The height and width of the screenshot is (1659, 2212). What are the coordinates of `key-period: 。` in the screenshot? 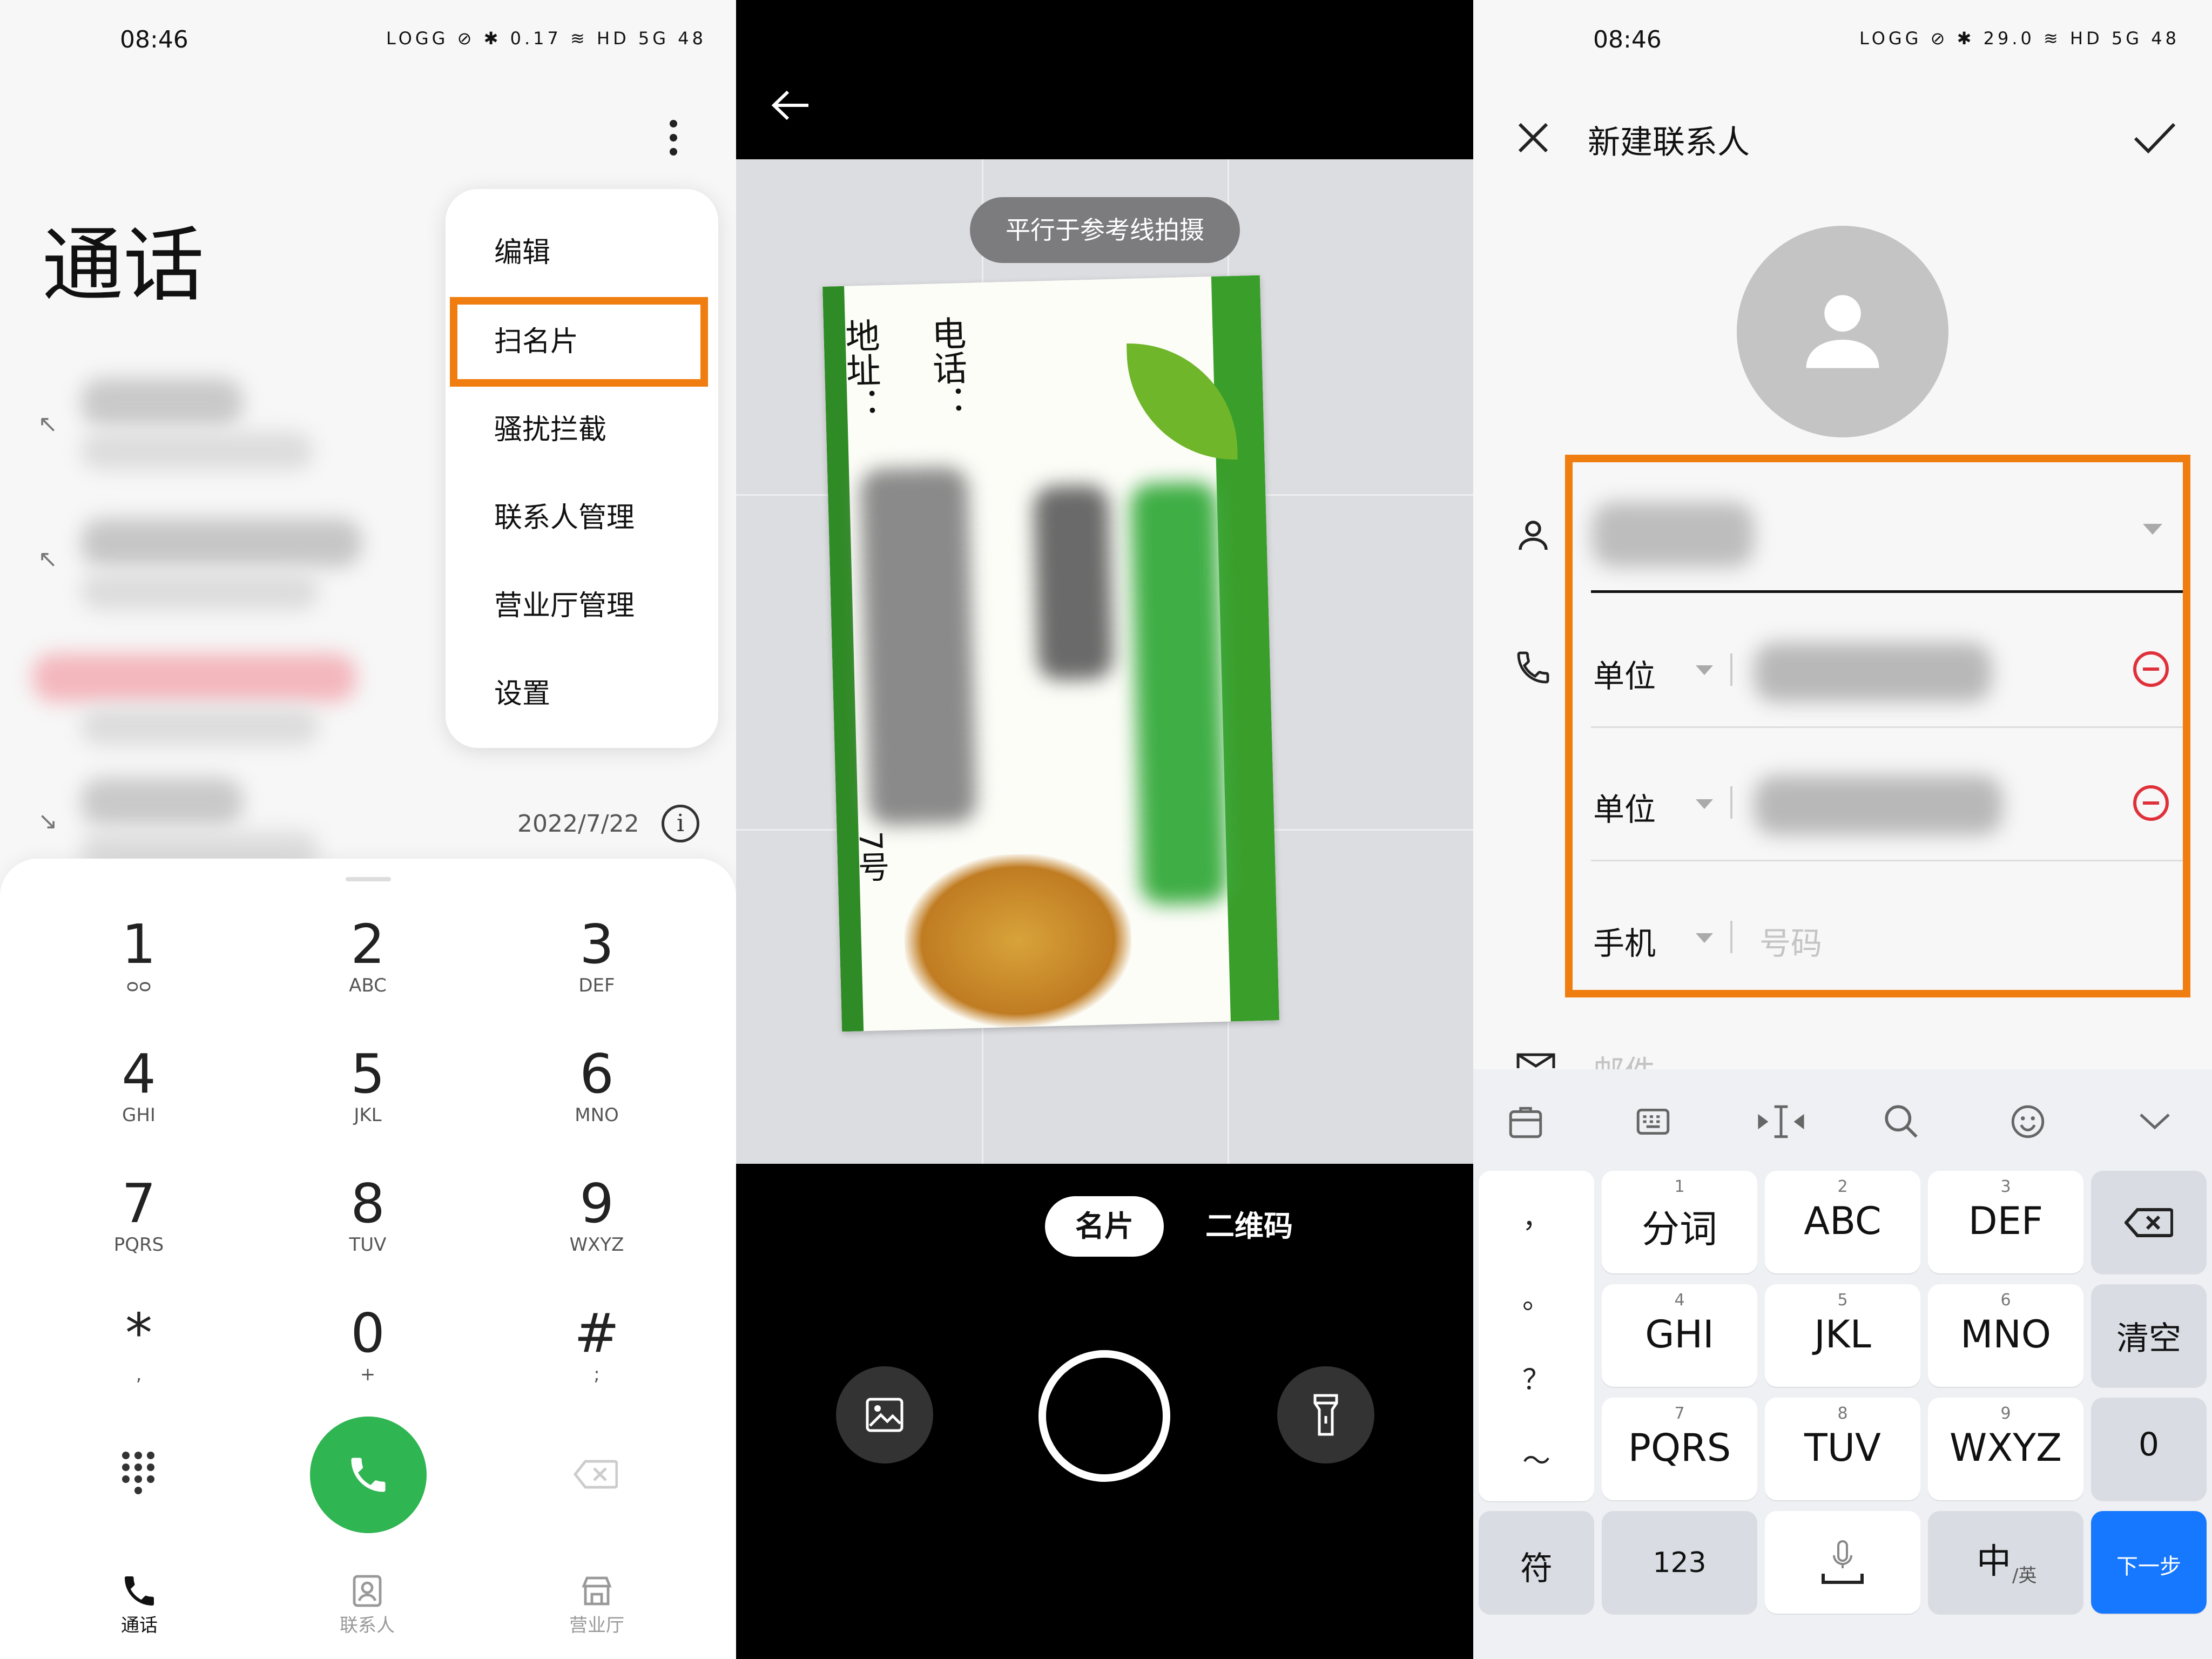 It's located at (1536, 1296).